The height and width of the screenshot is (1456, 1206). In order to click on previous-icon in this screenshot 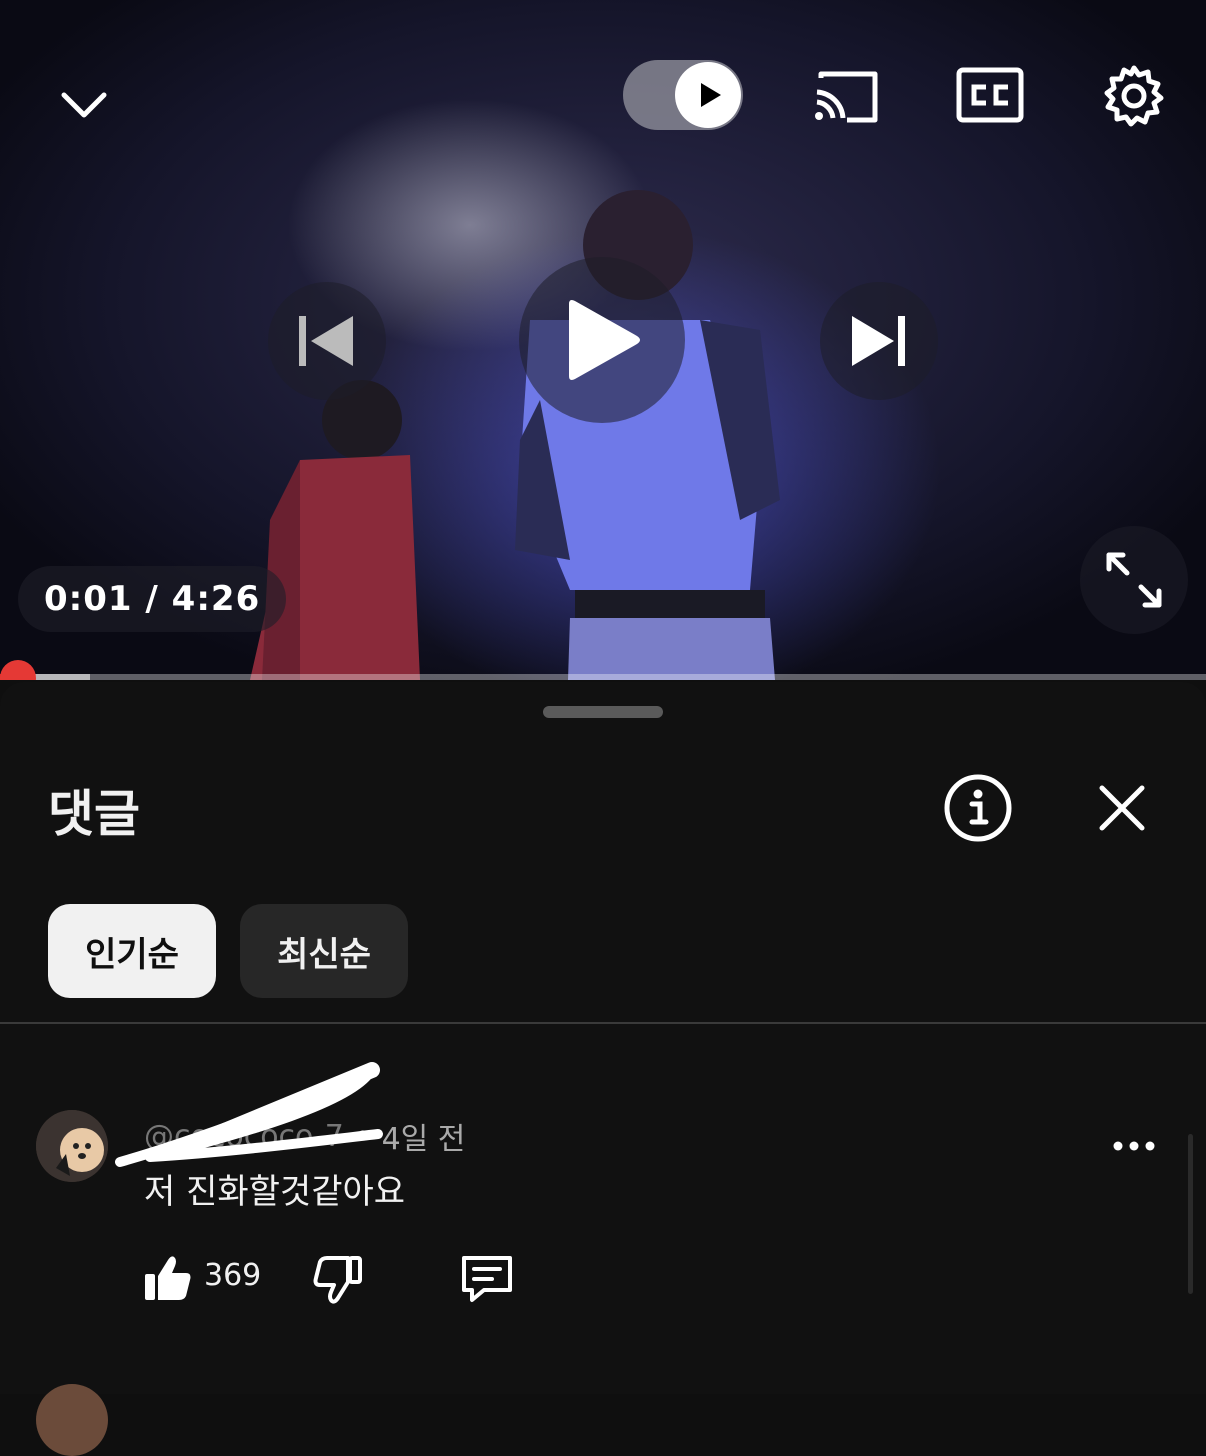, I will do `click(326, 341)`.